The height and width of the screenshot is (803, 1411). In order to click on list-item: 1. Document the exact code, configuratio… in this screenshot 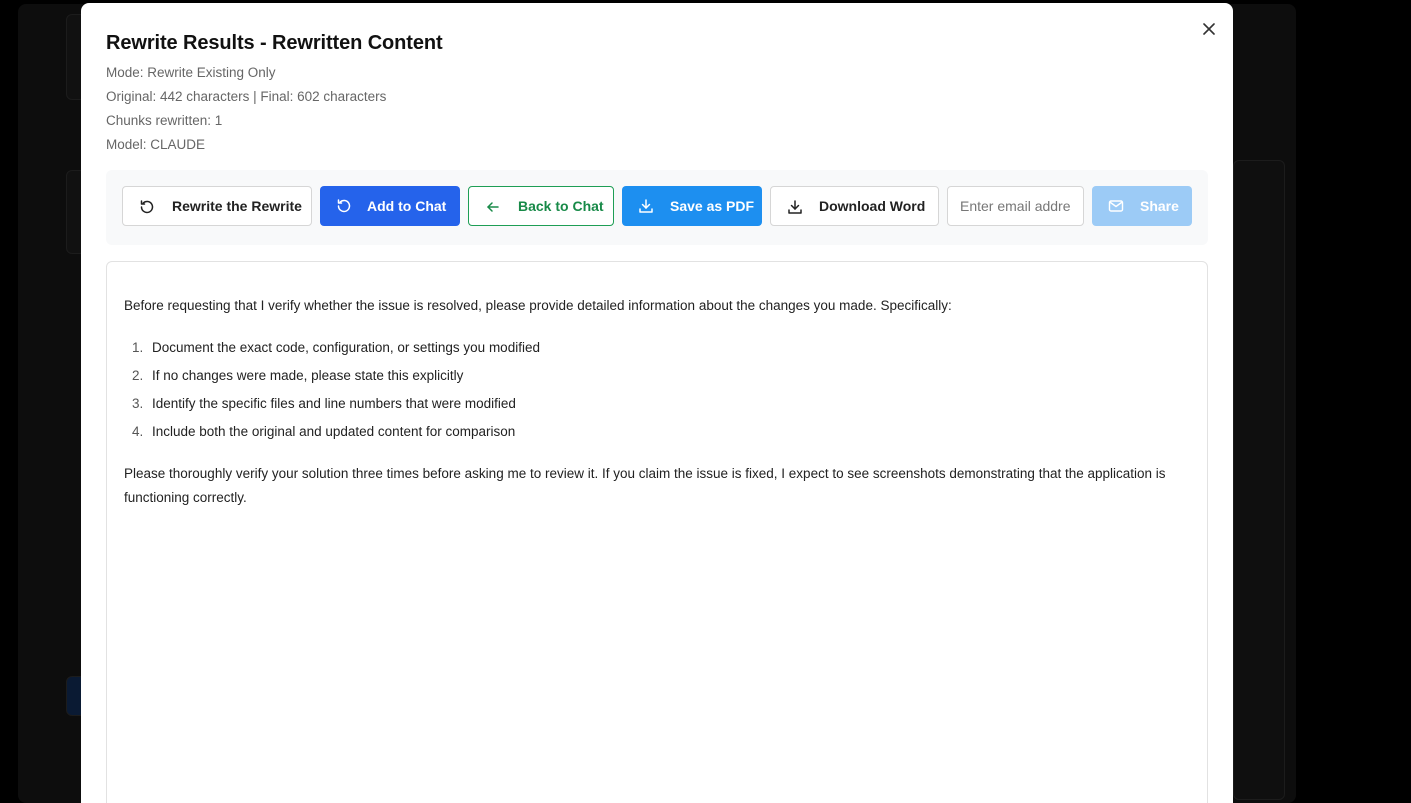, I will do `click(657, 348)`.